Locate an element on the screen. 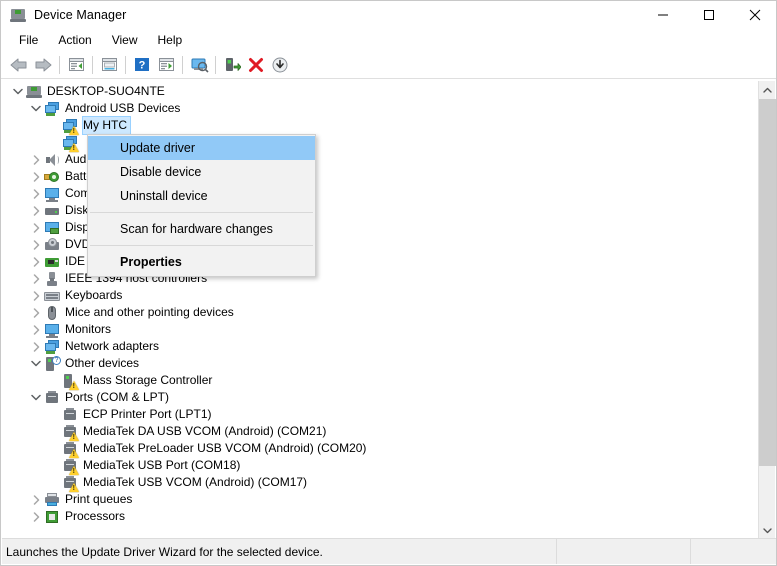 The image size is (777, 566). tree-row: MediaTek DA USB VCOM (Android) (COM21) is located at coordinates (379, 432).